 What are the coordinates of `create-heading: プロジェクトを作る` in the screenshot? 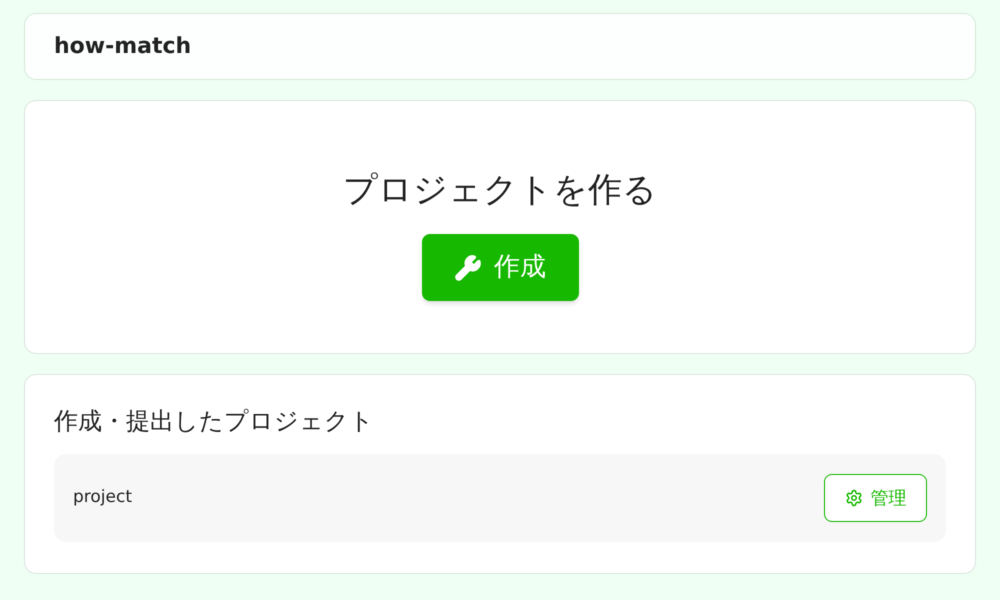 It's located at (500, 190).